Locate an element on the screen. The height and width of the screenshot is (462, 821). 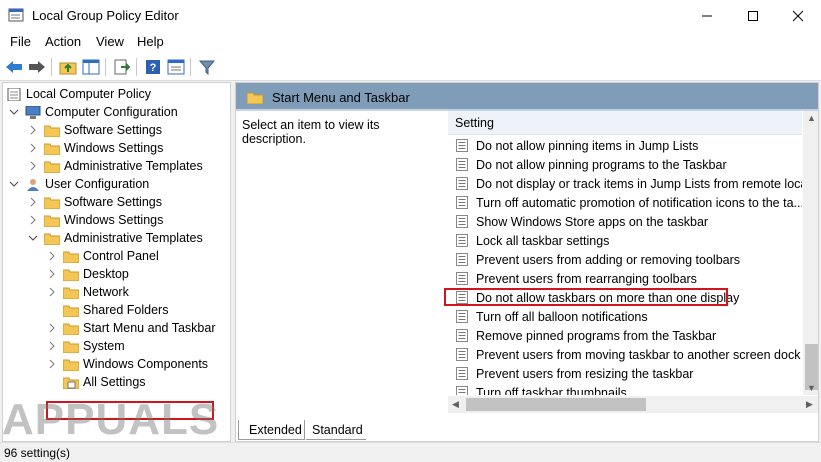
help-button: ? is located at coordinates (153, 67).